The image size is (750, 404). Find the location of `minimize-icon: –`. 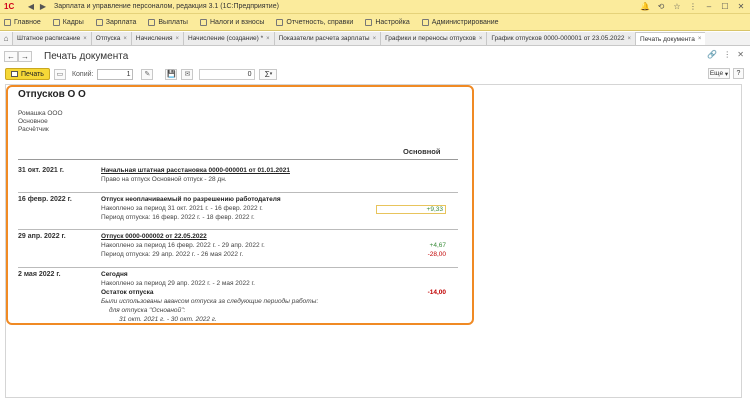

minimize-icon: – is located at coordinates (709, 6).